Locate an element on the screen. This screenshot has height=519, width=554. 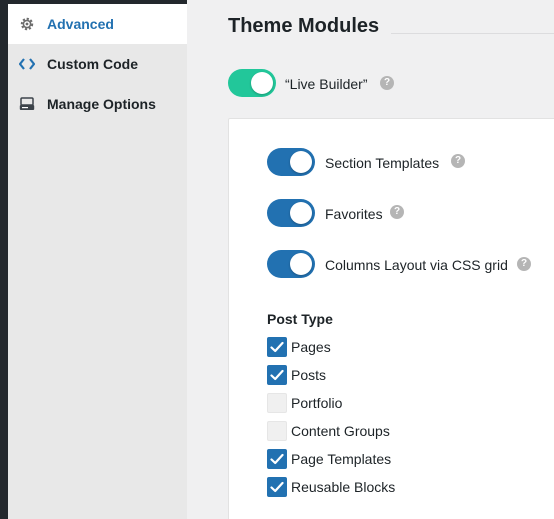
post-type-option-reusable-blocks: Reusable Blocks is located at coordinates (331, 487).